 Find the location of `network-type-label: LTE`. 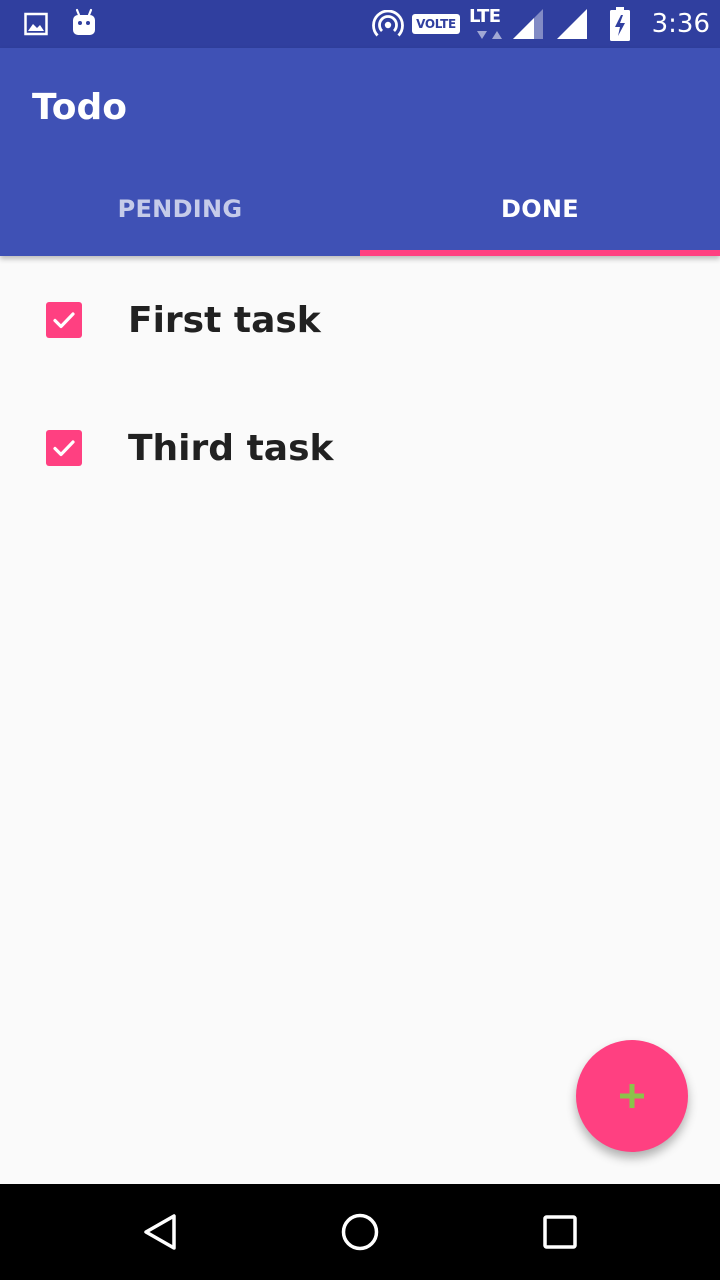

network-type-label: LTE is located at coordinates (485, 16).